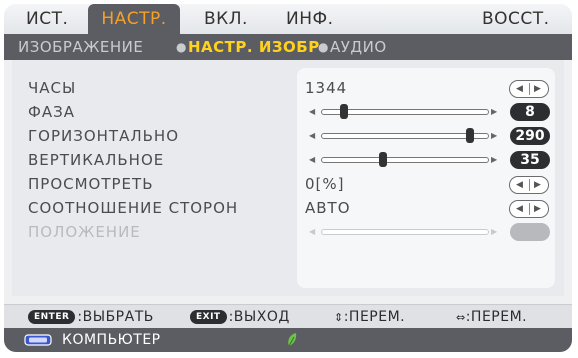  I want to click on help-enter: ENTER:ВЫБРАТЬ, so click(91, 317).